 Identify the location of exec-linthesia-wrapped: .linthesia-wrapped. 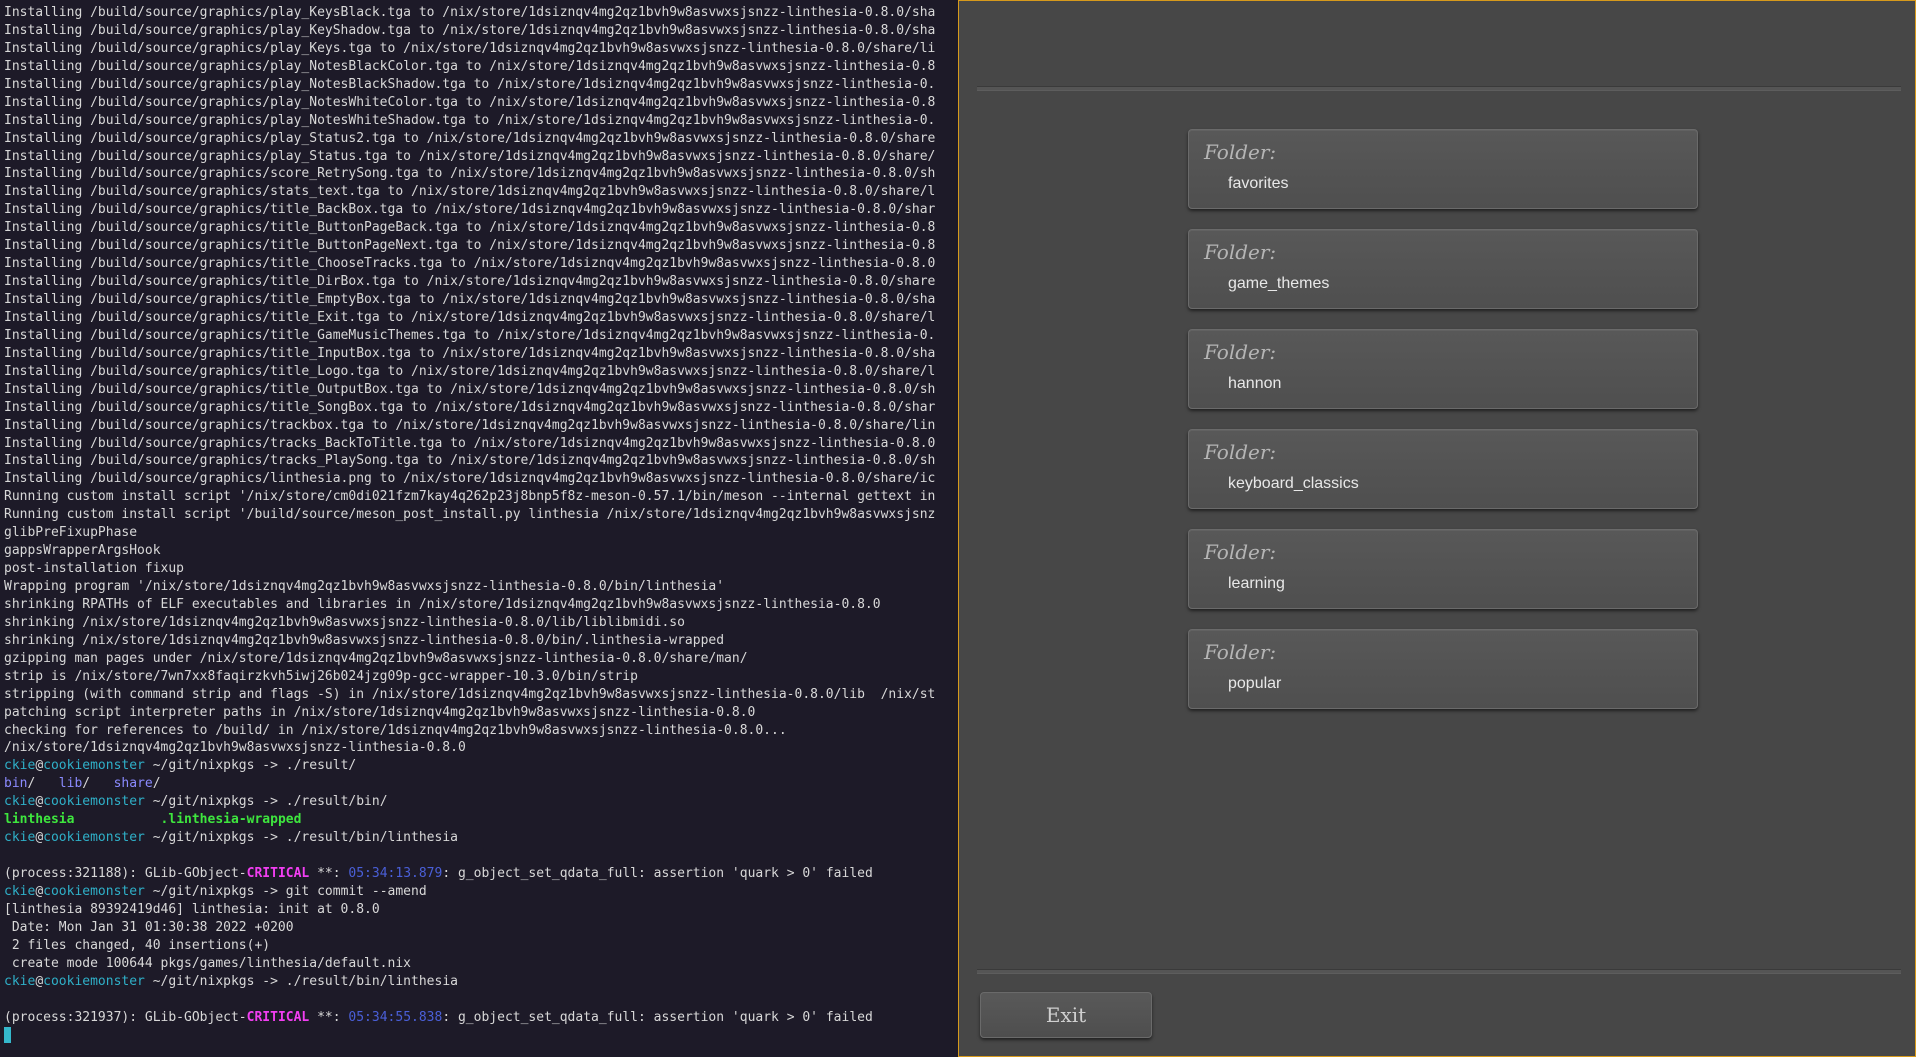
(231, 820).